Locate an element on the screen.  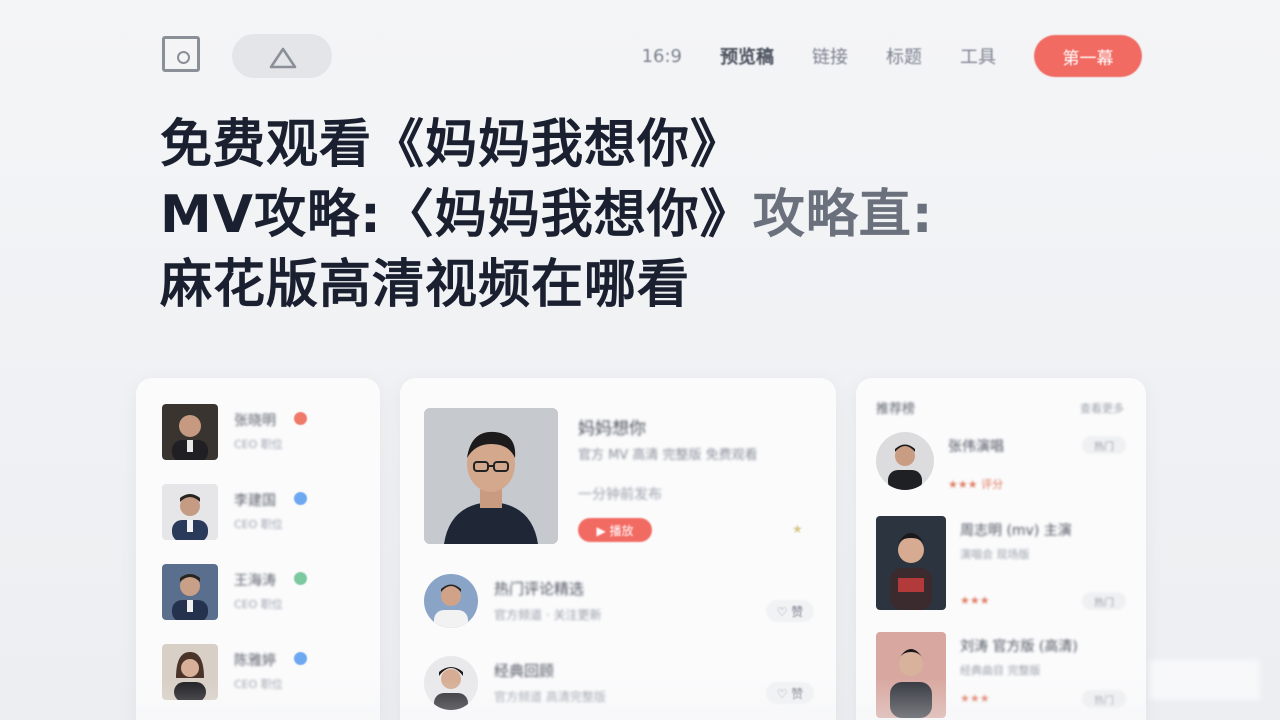
headline-line-2-muted: 攻略直: is located at coordinates (843, 215).